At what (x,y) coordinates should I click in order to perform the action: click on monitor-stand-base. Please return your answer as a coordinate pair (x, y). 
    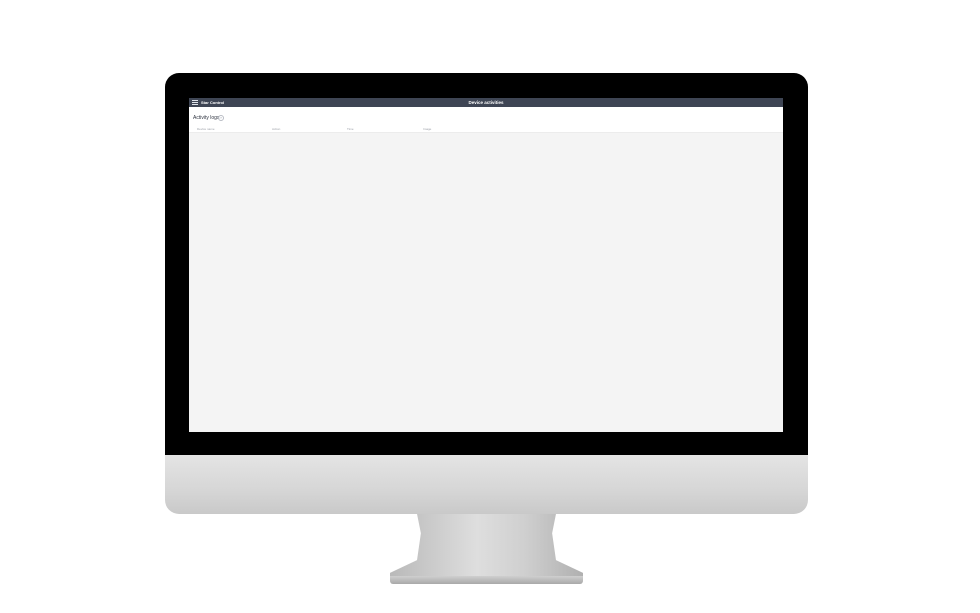
    Looking at the image, I should click on (486, 580).